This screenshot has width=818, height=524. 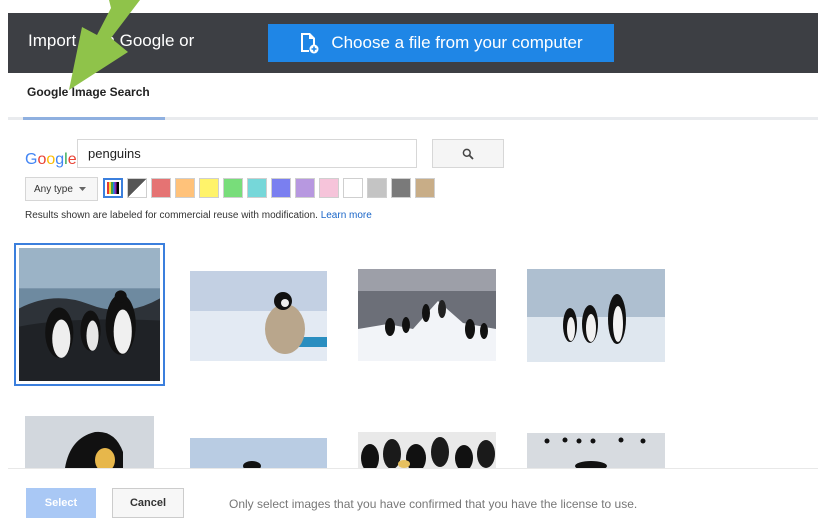 I want to click on image-type-label: Any type, so click(x=53, y=189).